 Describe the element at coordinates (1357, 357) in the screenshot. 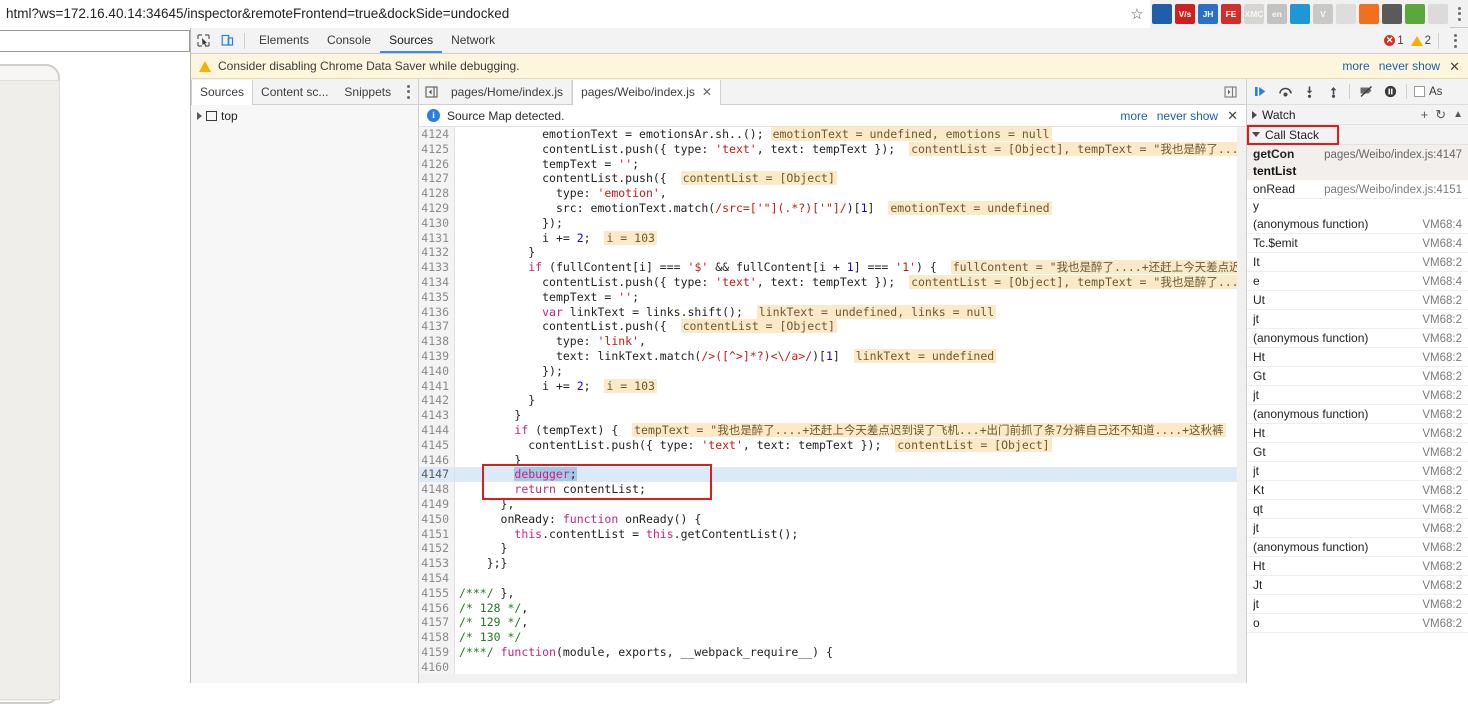

I see `call-stack-frame: Ht VM68:2` at that location.